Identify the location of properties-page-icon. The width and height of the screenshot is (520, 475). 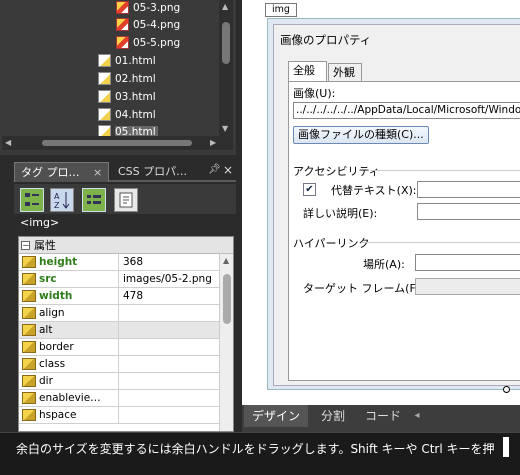
(126, 200).